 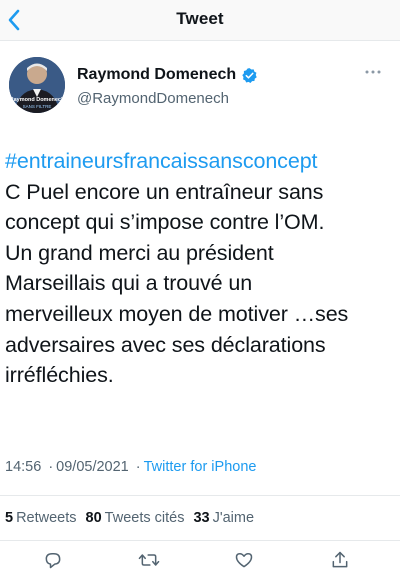 I want to click on reply-icon, so click(x=53, y=561).